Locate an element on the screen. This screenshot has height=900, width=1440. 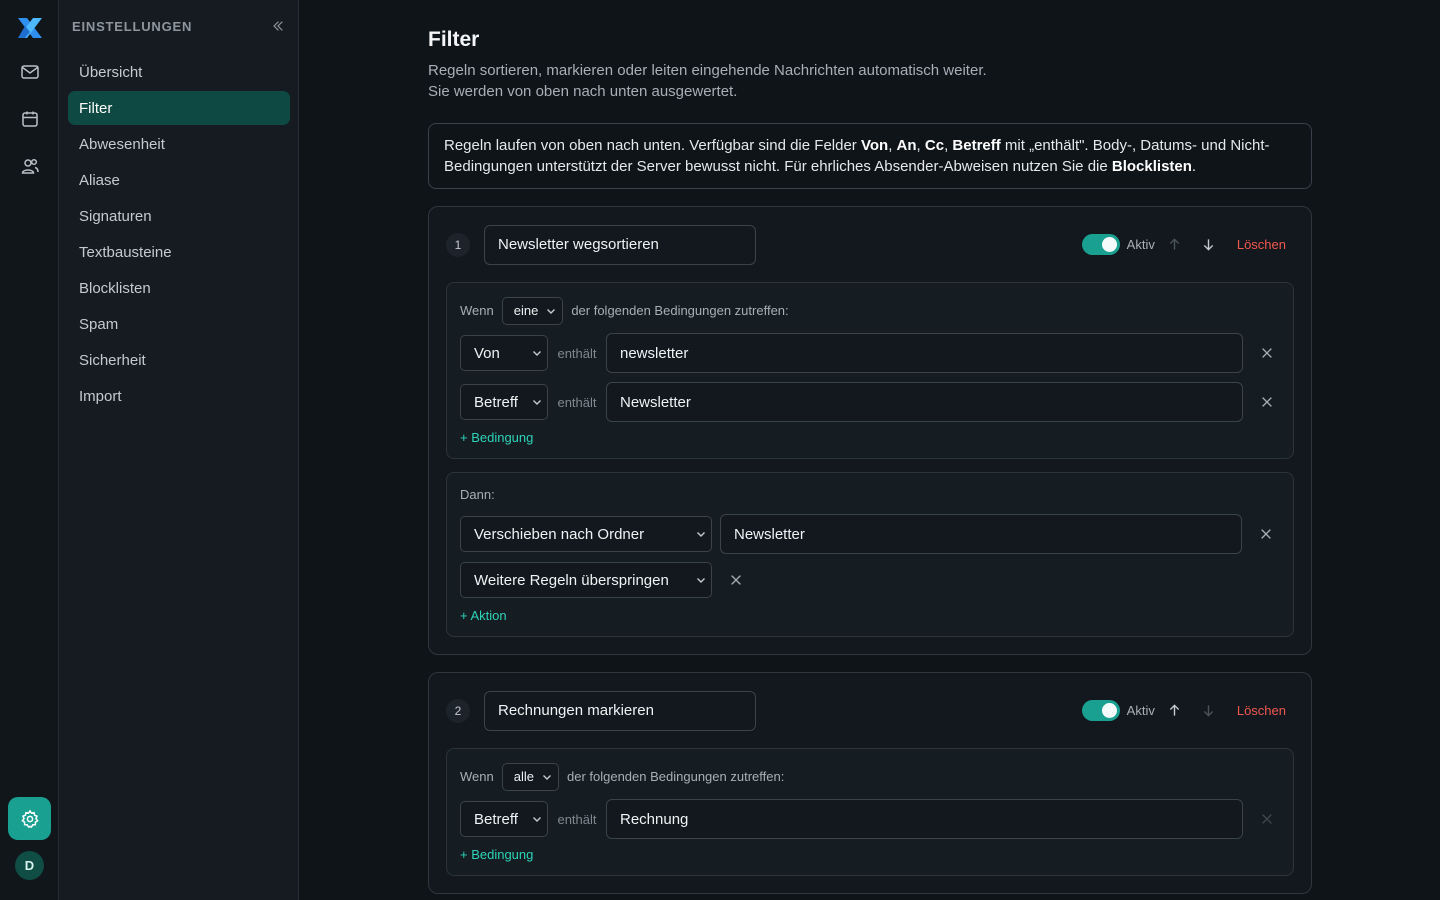
notice-field-von: Von is located at coordinates (874, 145).